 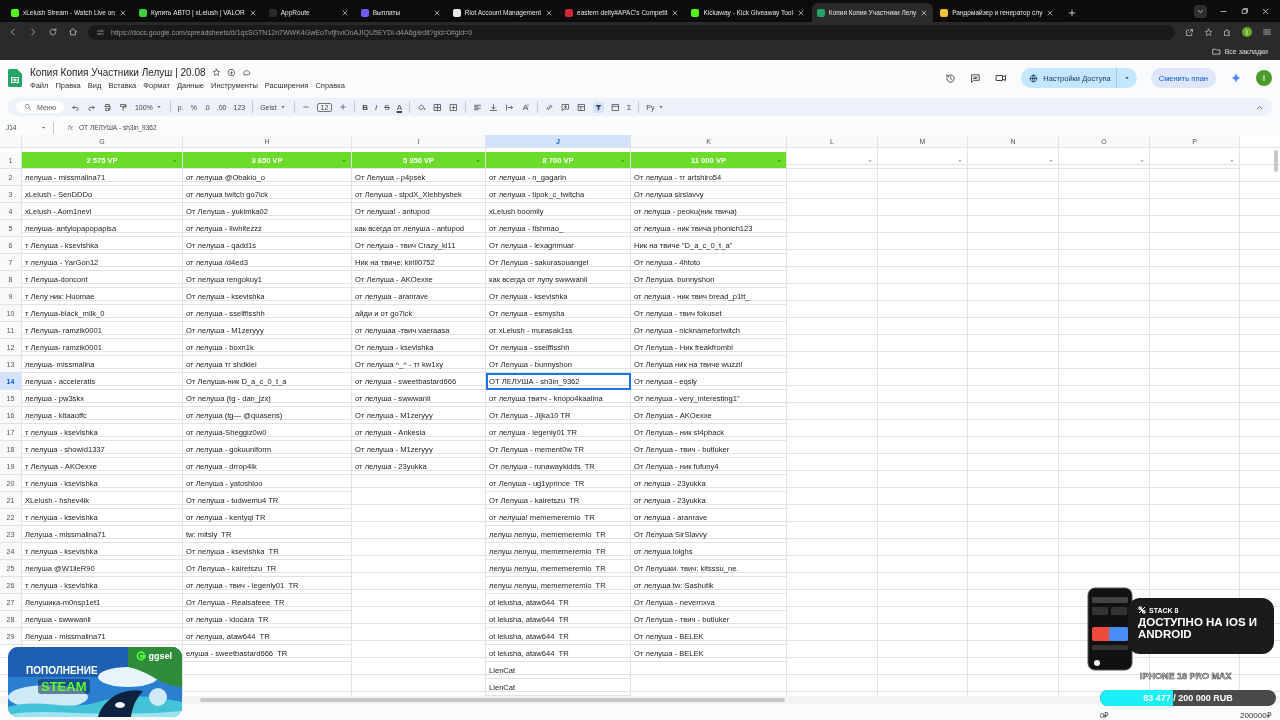 I want to click on document-title: Копия Копия Участники Лелуш | 20.08, so click(x=118, y=72).